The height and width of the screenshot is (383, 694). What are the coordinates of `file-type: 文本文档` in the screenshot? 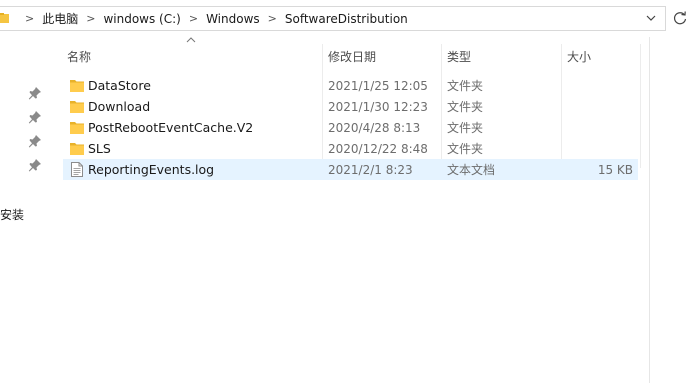 It's located at (471, 170).